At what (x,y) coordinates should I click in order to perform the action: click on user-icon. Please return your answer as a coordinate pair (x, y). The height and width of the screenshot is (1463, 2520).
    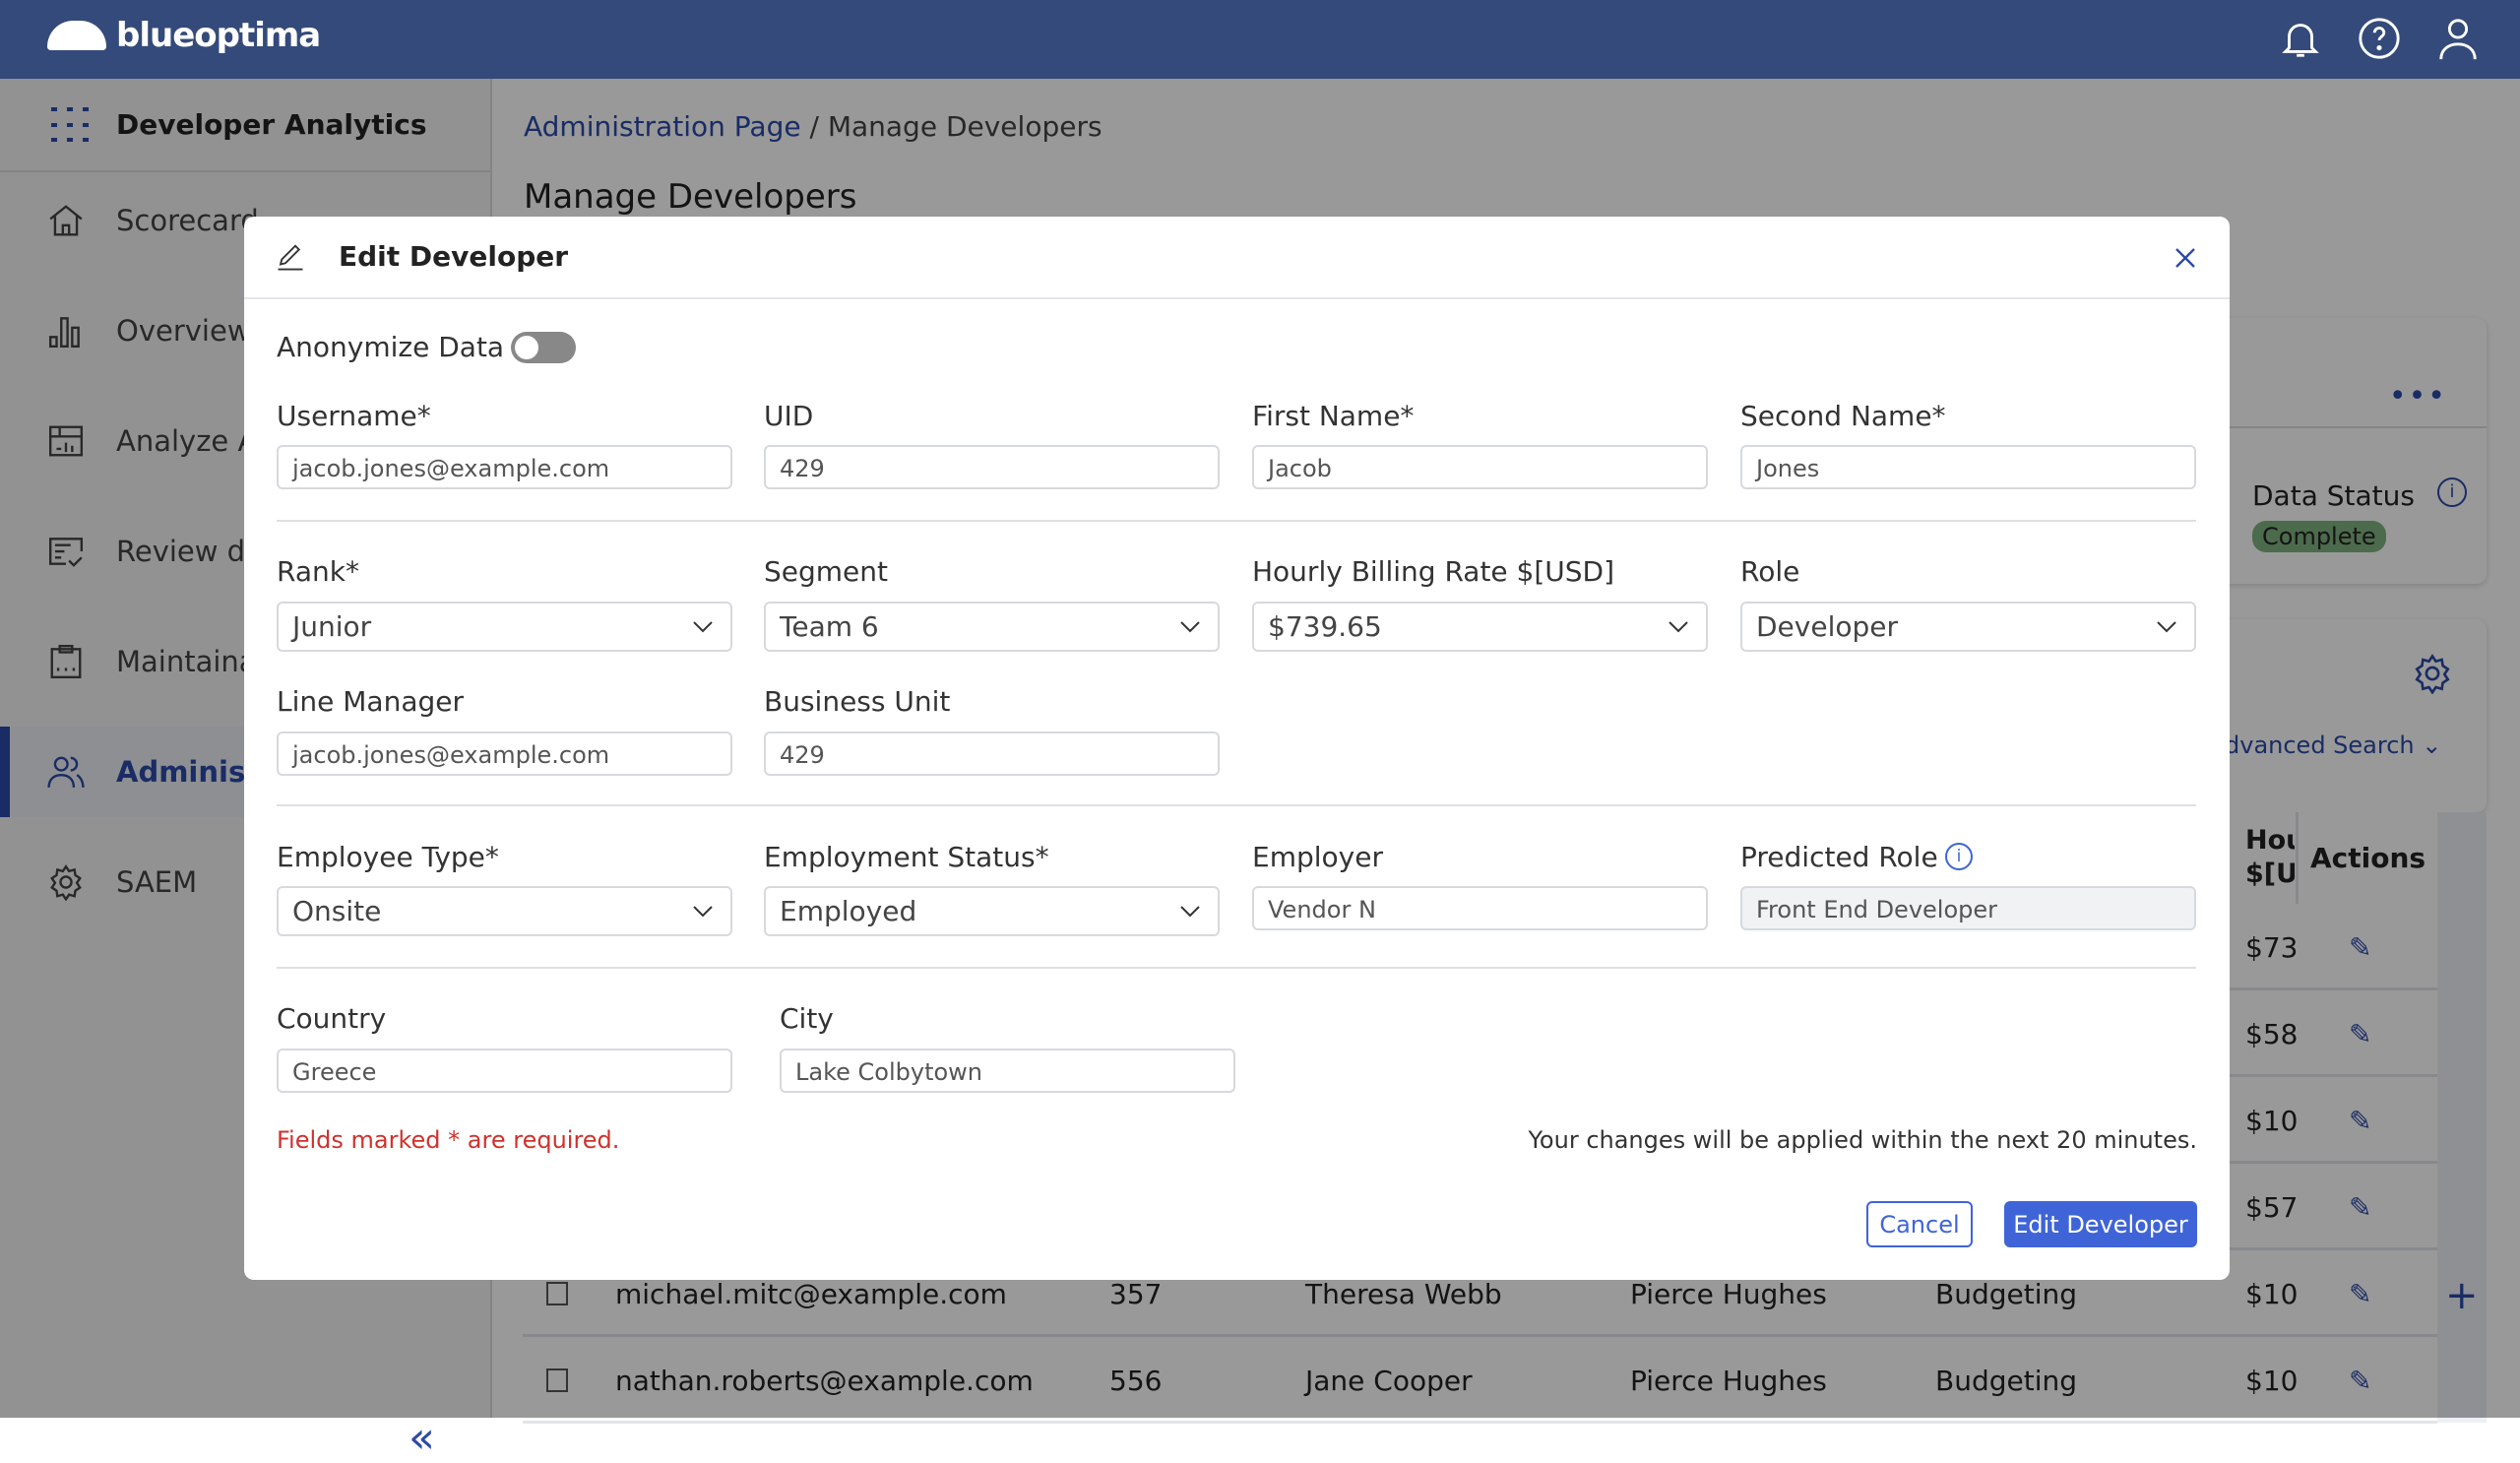
    Looking at the image, I should click on (2458, 39).